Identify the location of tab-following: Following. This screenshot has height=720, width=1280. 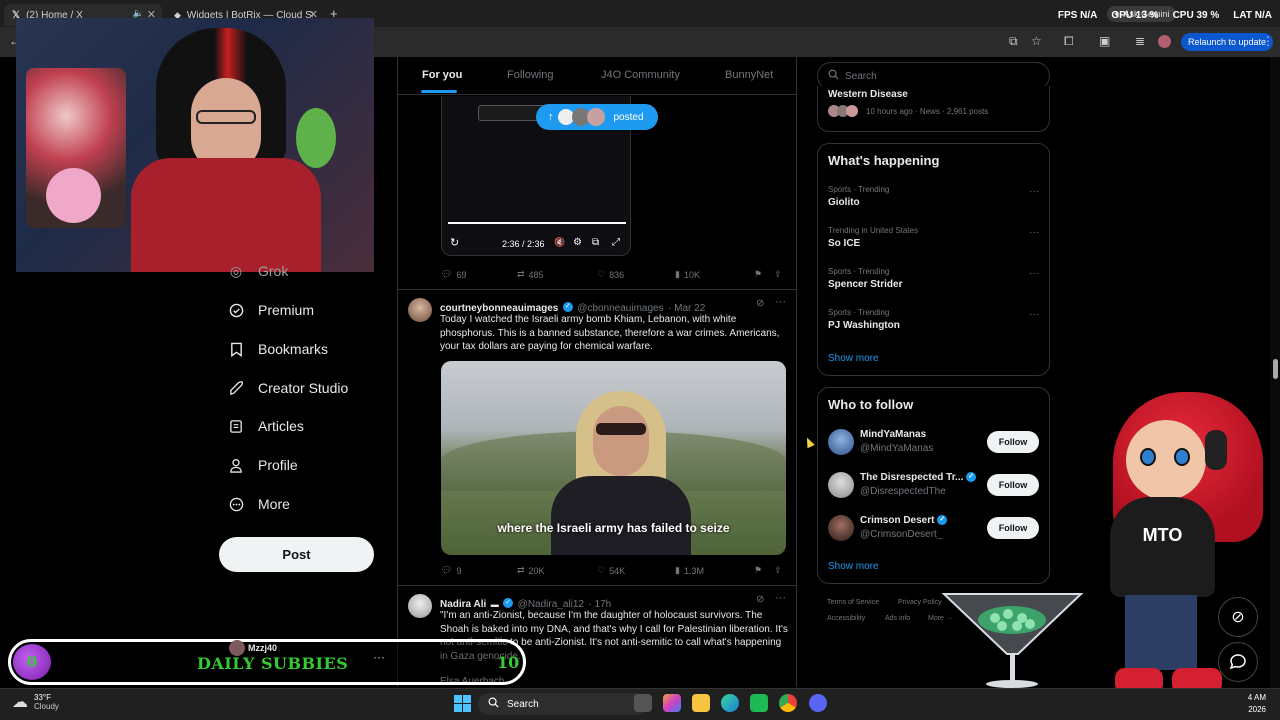
(530, 75).